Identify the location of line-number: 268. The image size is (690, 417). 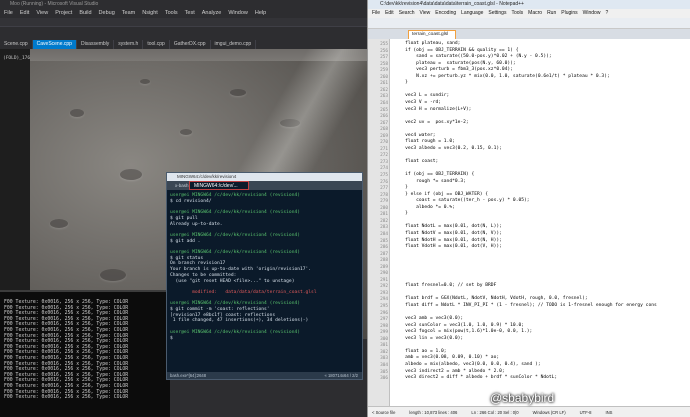
(384, 130).